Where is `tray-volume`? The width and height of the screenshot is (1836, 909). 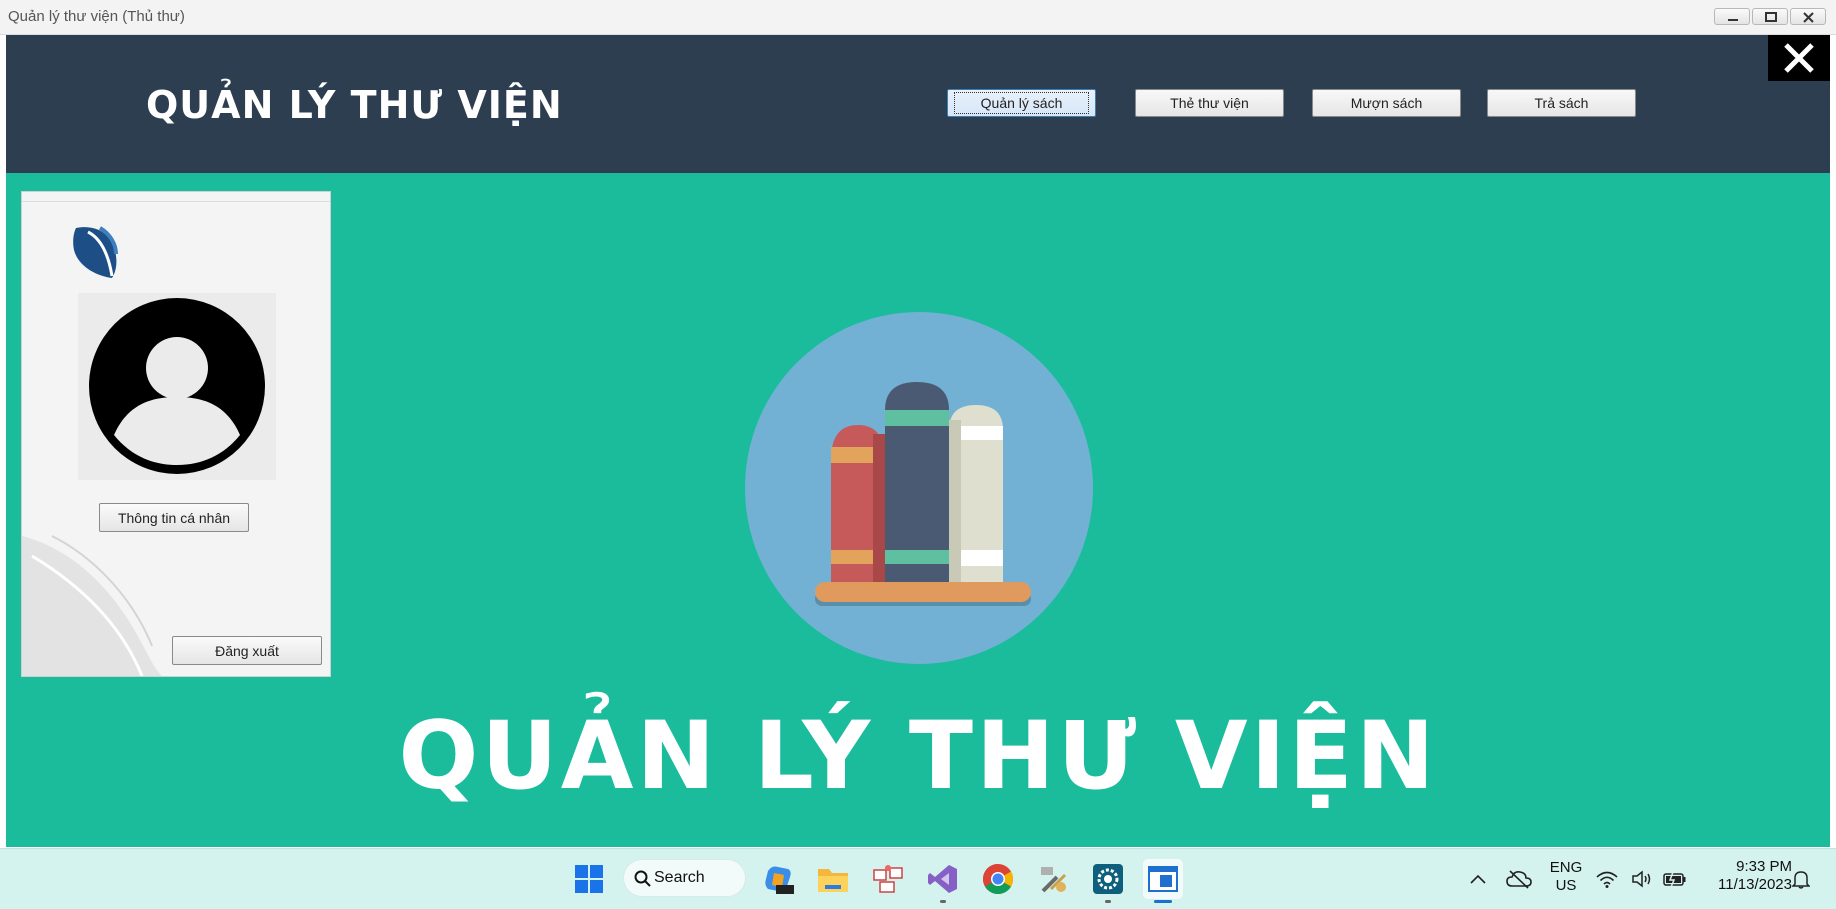 tray-volume is located at coordinates (1642, 879).